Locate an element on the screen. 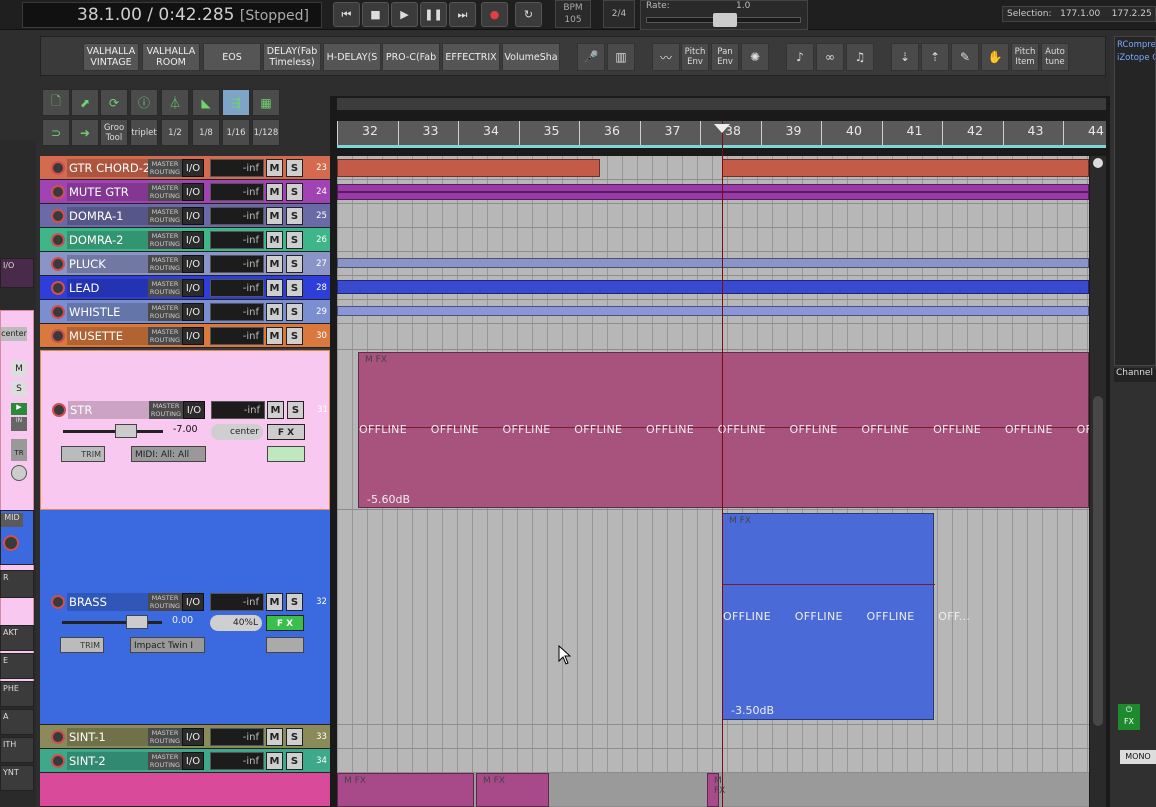  nudge-down-button: ⇣ is located at coordinates (905, 57).